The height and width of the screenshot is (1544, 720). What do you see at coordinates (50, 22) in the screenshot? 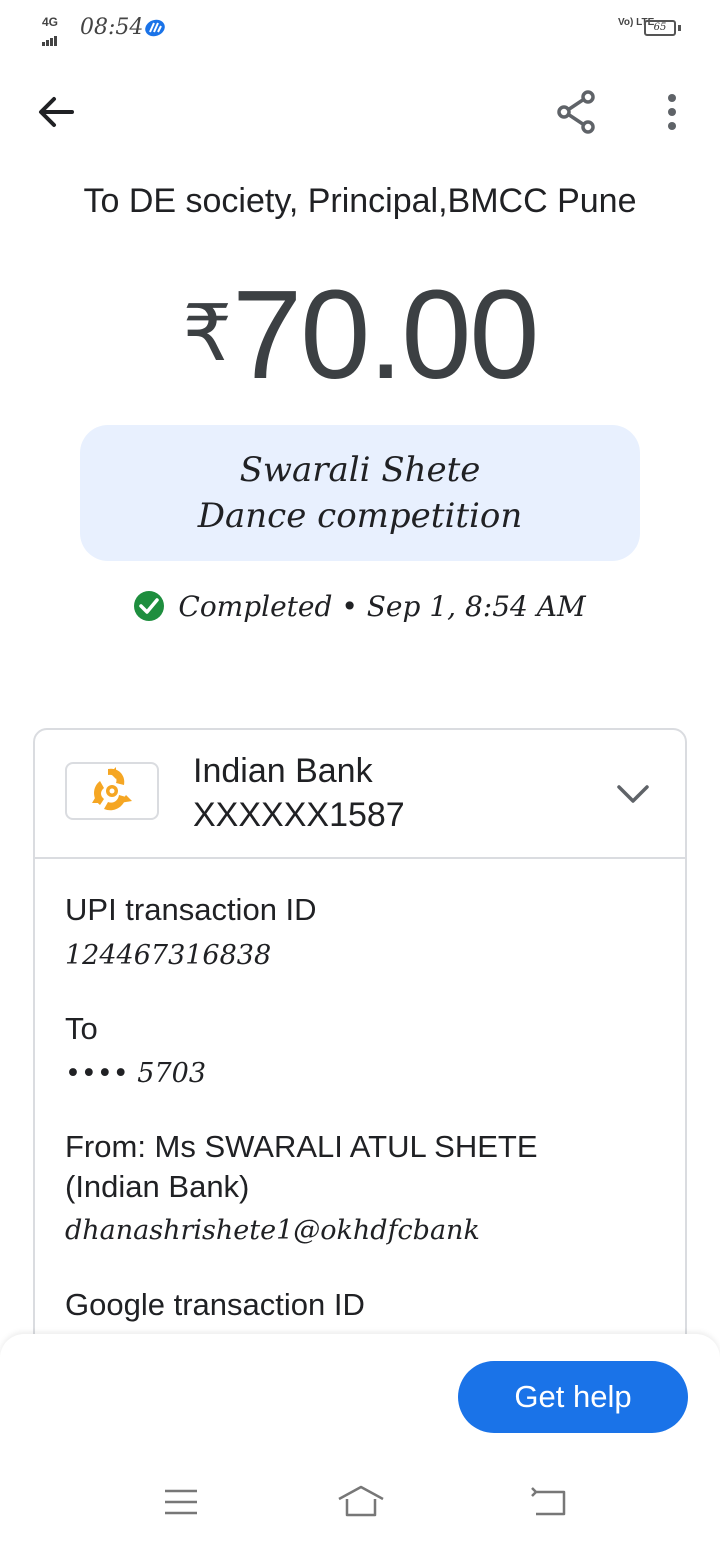
I see `network-type: 4G` at bounding box center [50, 22].